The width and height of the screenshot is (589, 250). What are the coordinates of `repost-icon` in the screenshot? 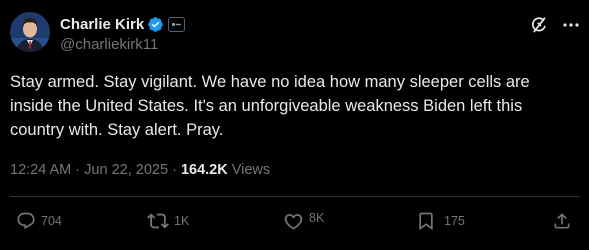 It's located at (158, 221).